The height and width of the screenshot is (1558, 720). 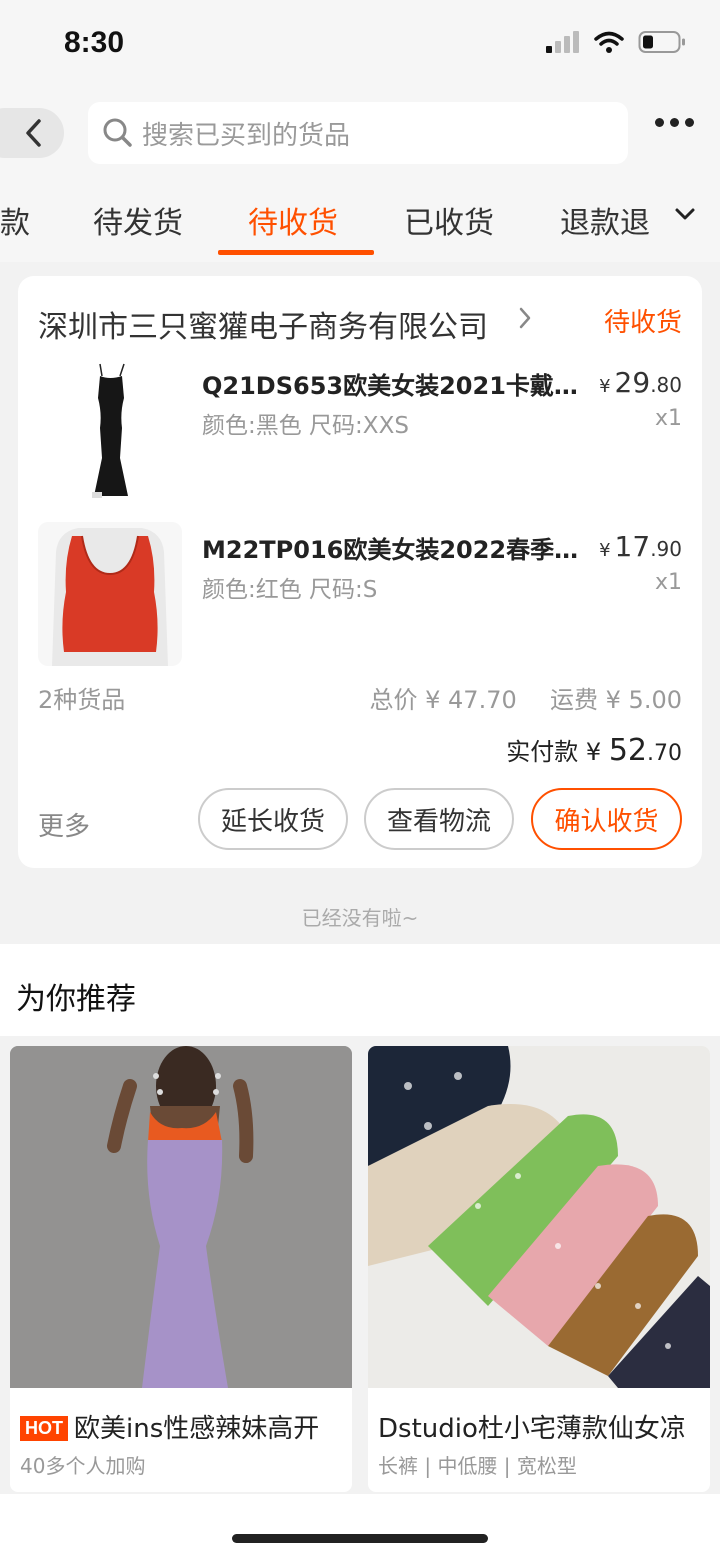 I want to click on status-time: 8:30, so click(x=94, y=42).